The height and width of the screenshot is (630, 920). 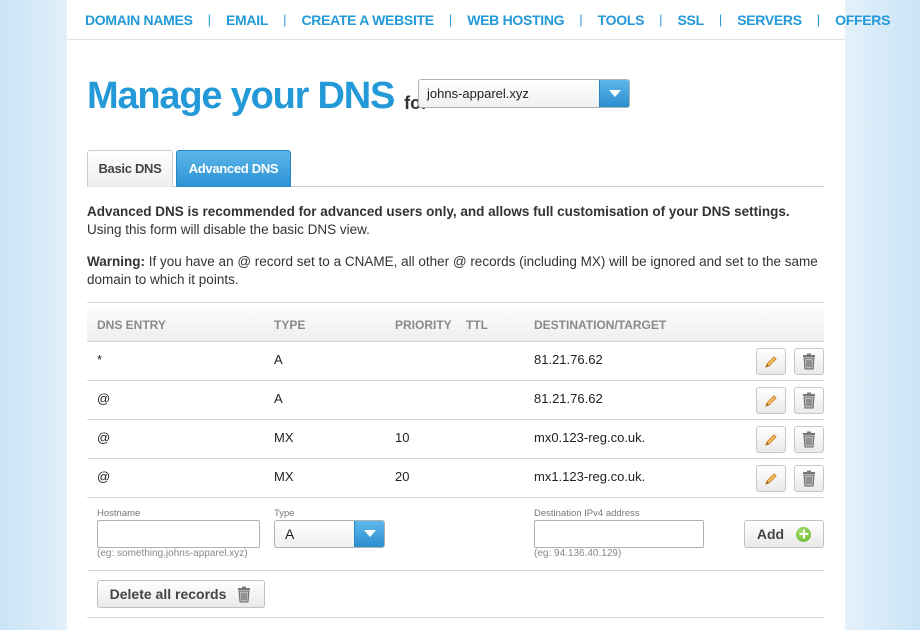 I want to click on page-title: Manage your DNS, so click(x=241, y=96).